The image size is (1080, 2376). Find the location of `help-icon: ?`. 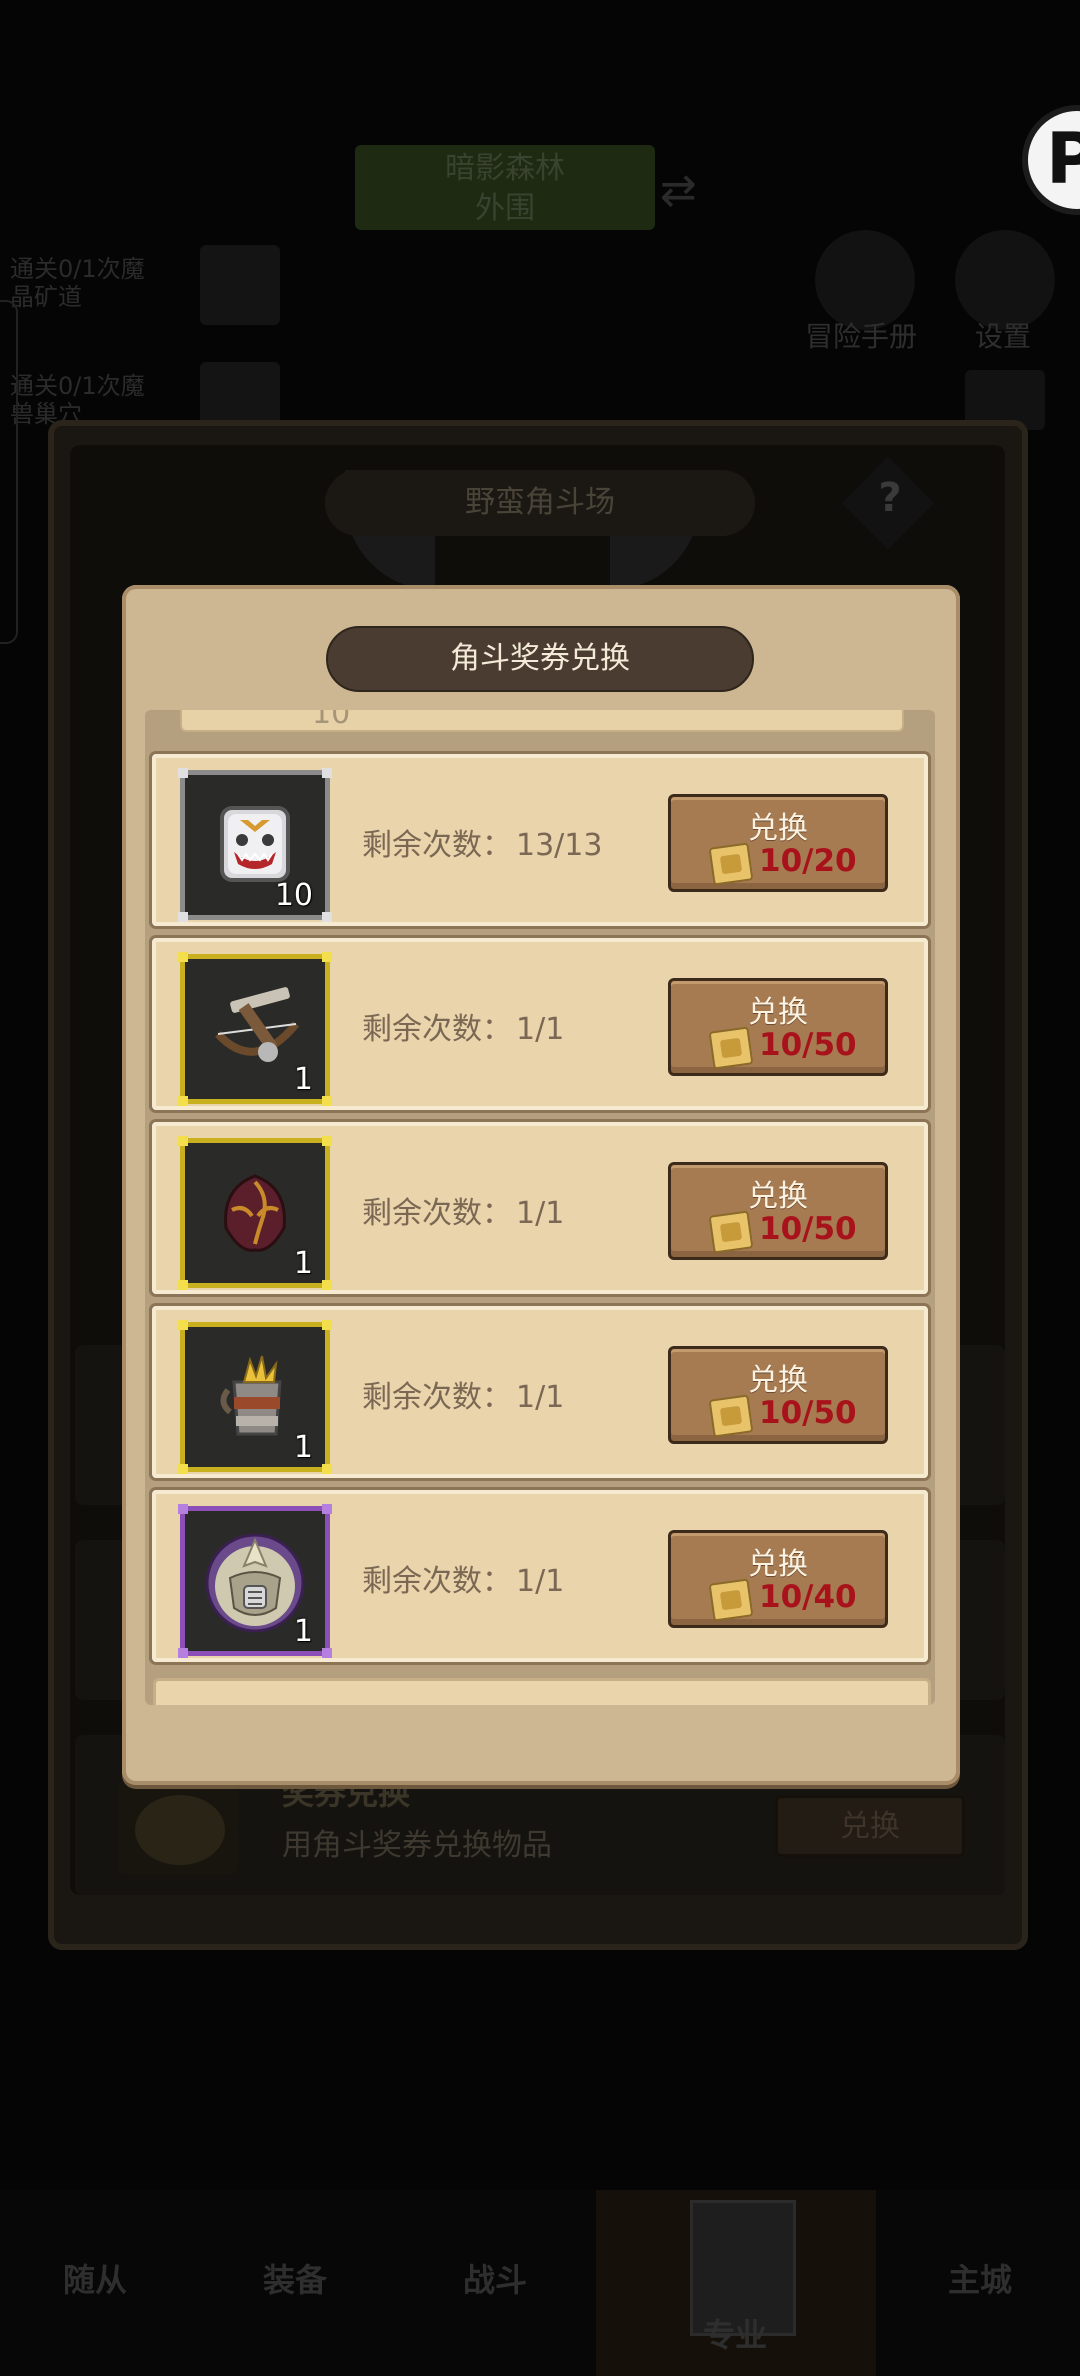

help-icon: ? is located at coordinates (890, 498).